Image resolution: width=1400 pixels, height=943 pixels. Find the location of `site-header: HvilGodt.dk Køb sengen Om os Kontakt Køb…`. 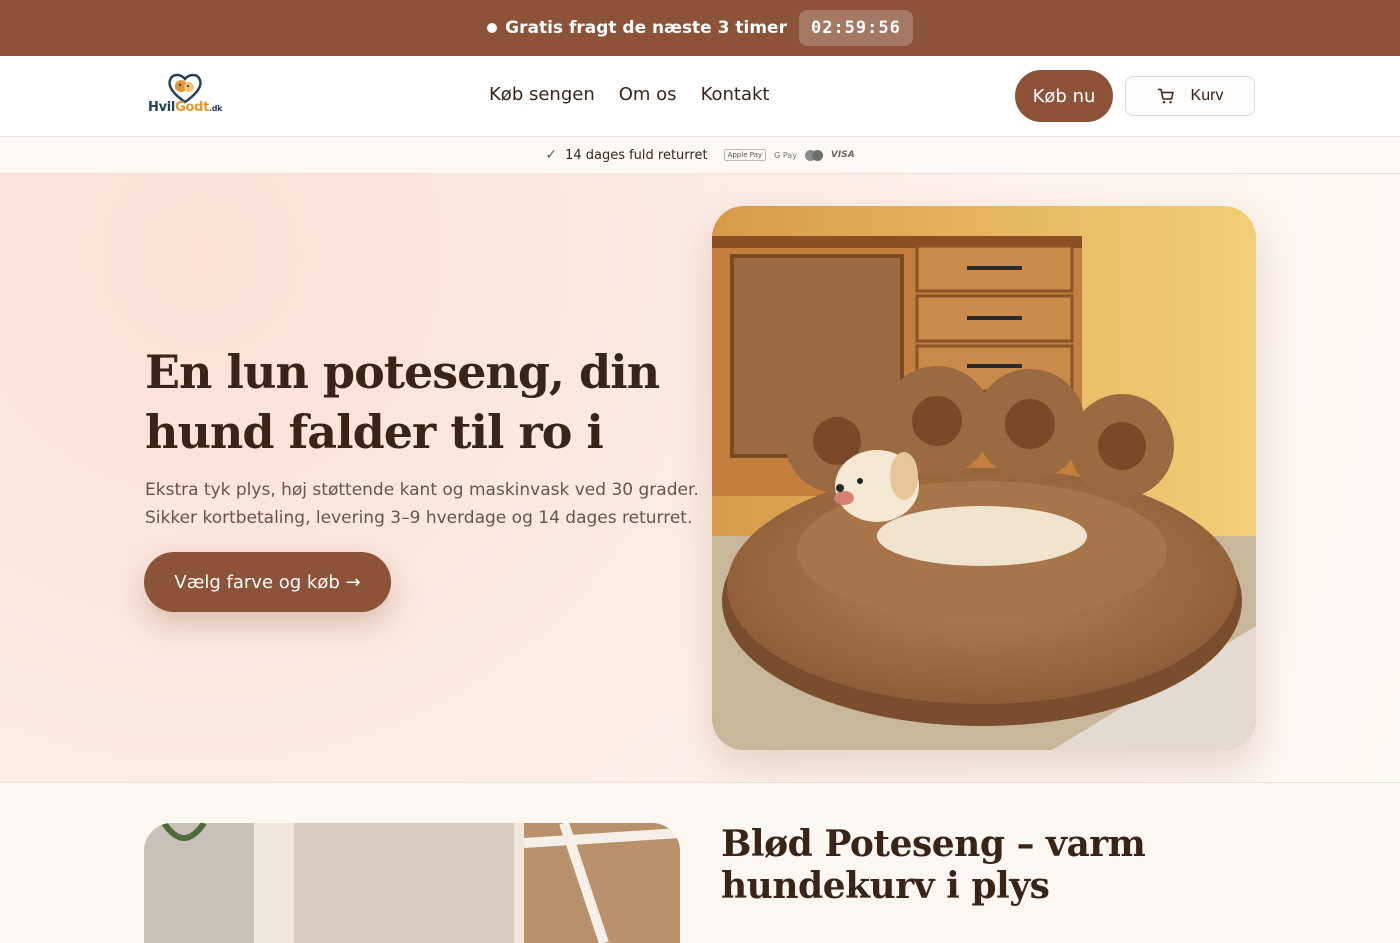

site-header: HvilGodt.dk Køb sengen Om os Kontakt Køb… is located at coordinates (700, 96).